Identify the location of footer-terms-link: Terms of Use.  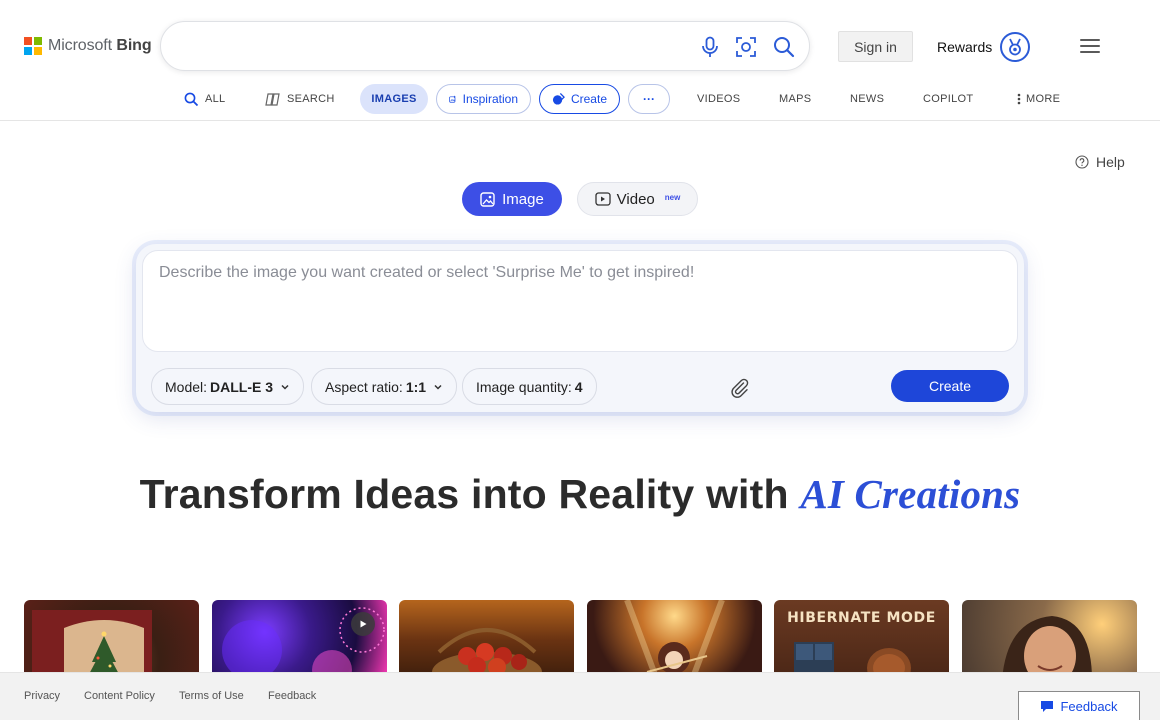
(211, 696).